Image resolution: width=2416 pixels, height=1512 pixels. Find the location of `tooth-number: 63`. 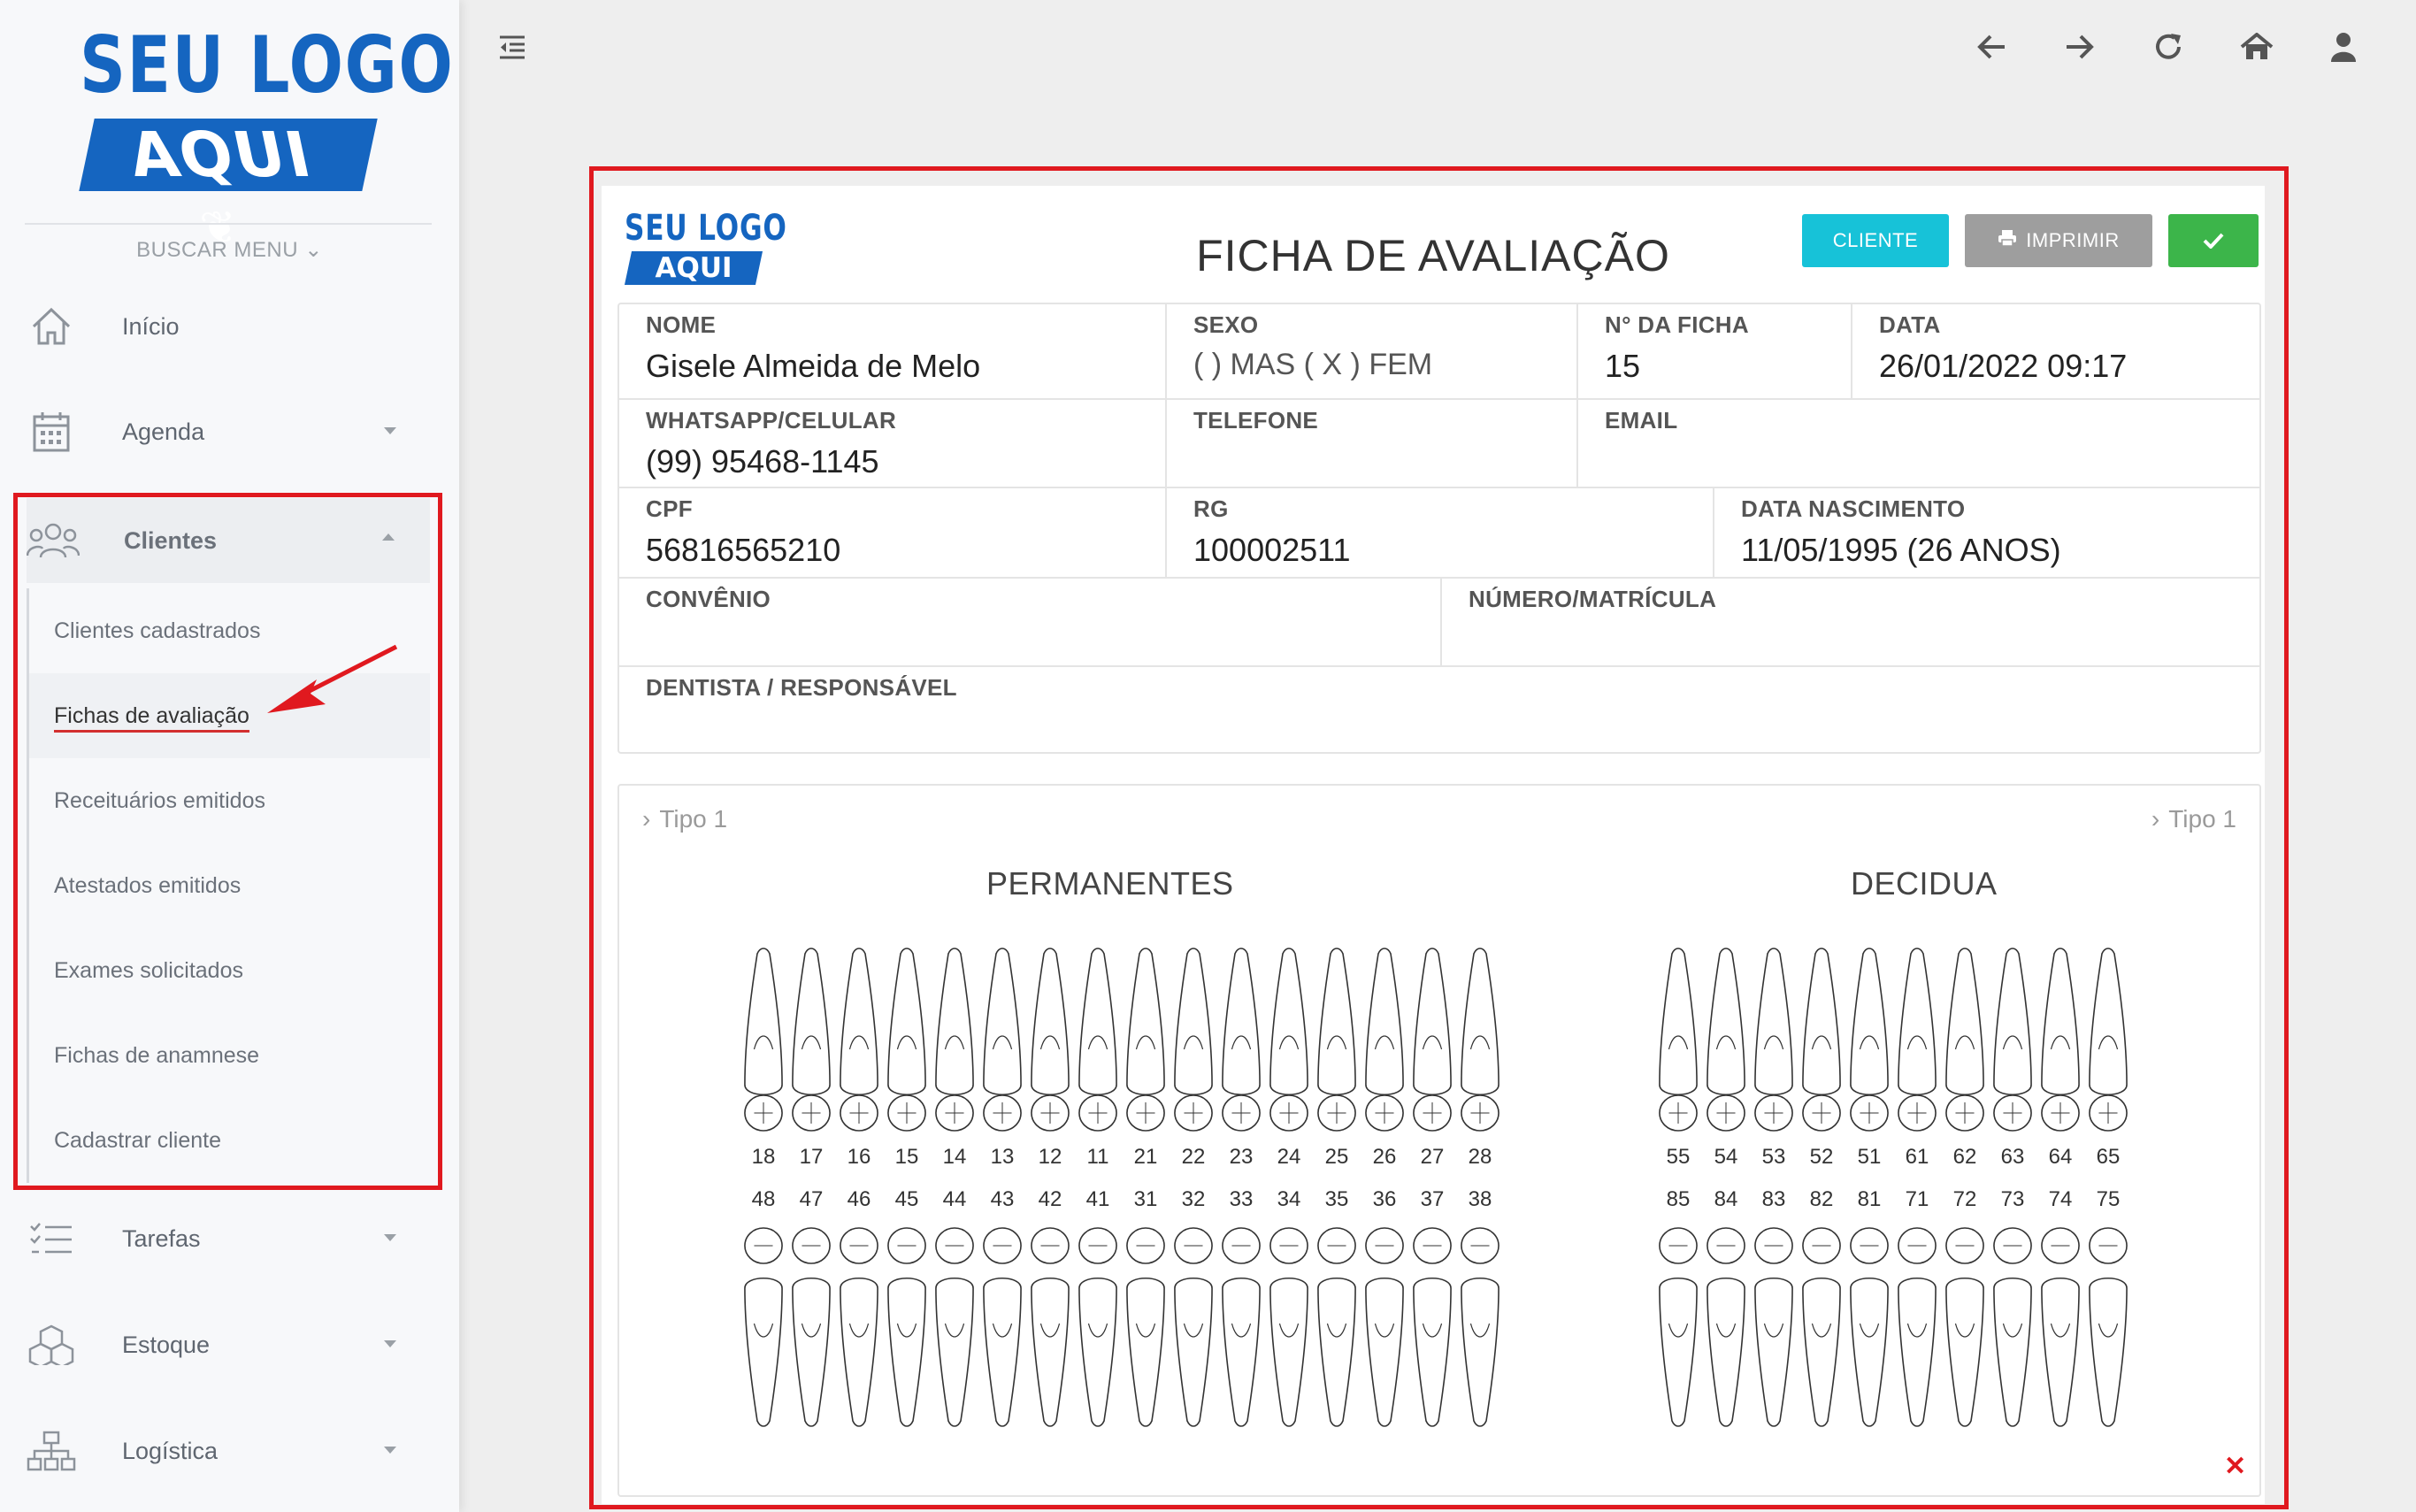

tooth-number: 63 is located at coordinates (2013, 1157).